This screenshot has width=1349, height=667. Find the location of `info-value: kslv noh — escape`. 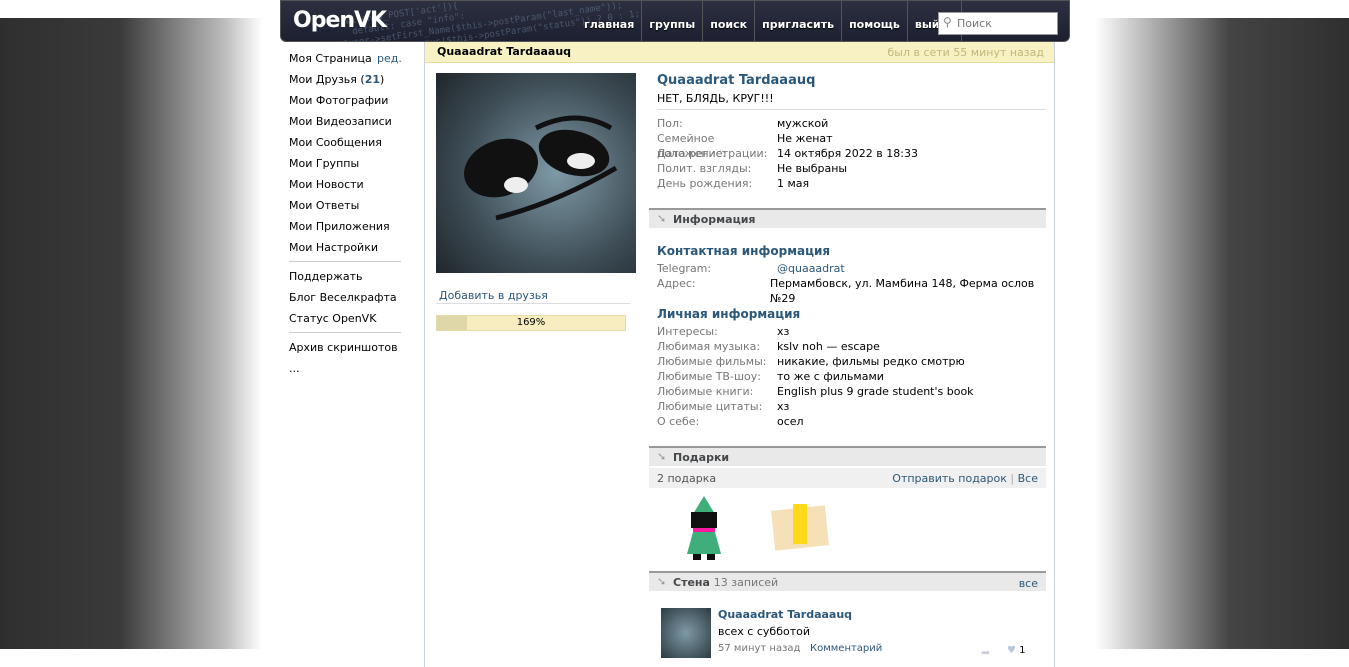

info-value: kslv noh — escape is located at coordinates (828, 346).